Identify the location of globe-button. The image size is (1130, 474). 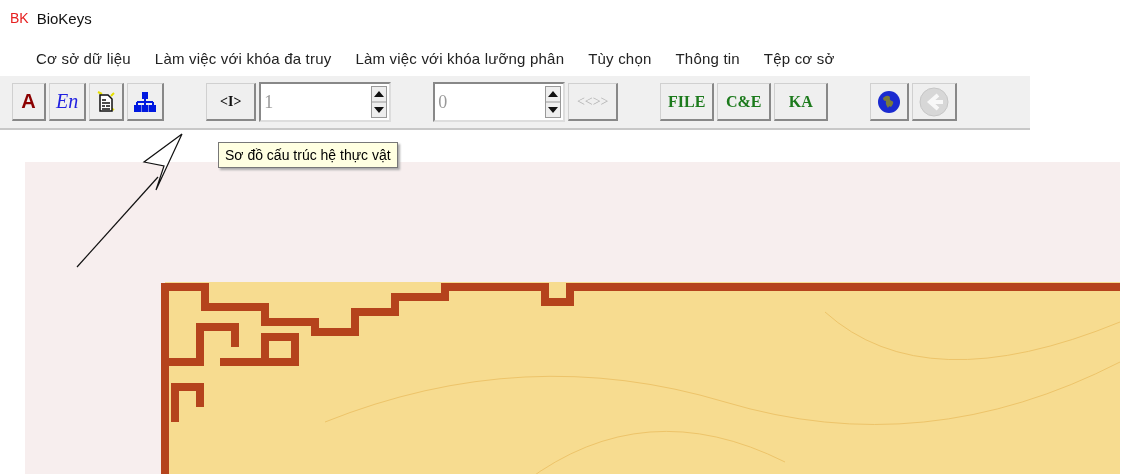
(890, 102).